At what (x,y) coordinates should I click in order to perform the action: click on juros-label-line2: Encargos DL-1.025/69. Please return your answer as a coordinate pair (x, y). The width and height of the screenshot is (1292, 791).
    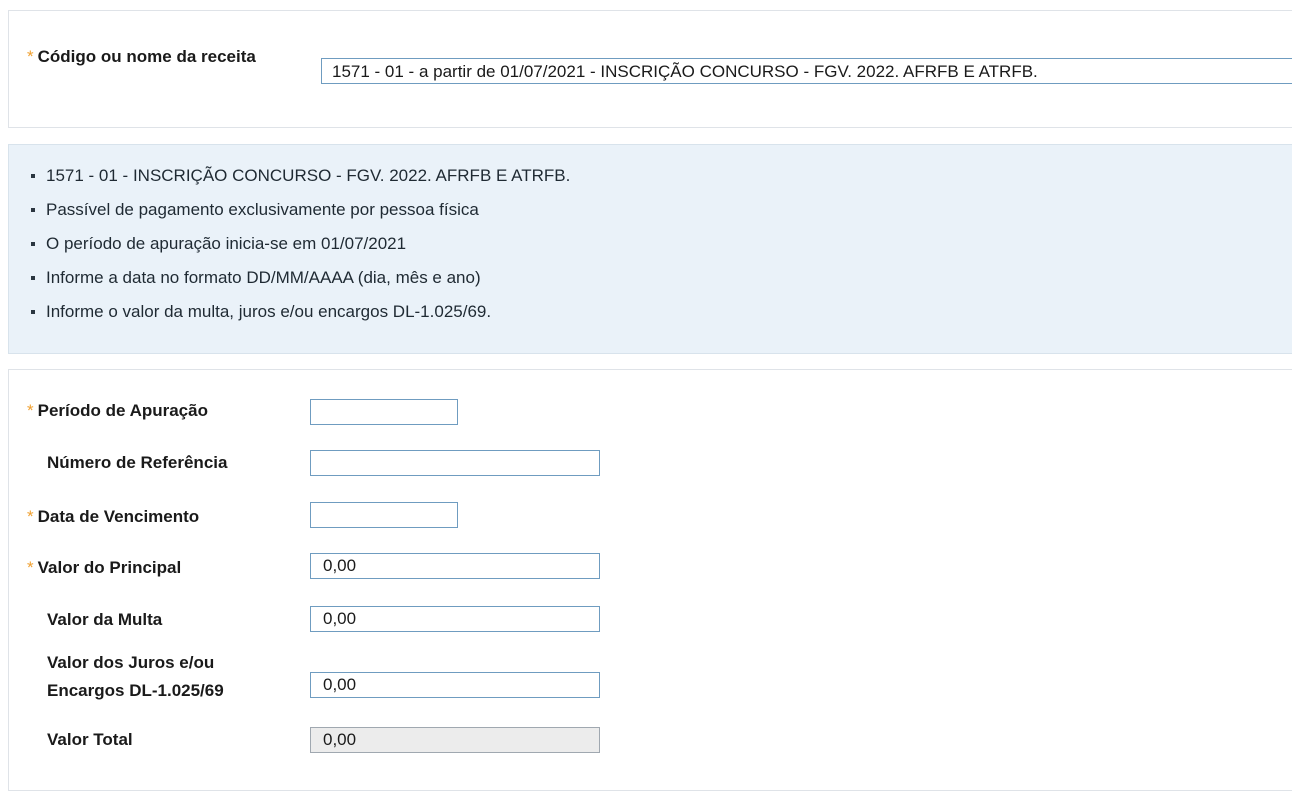
    Looking at the image, I should click on (135, 690).